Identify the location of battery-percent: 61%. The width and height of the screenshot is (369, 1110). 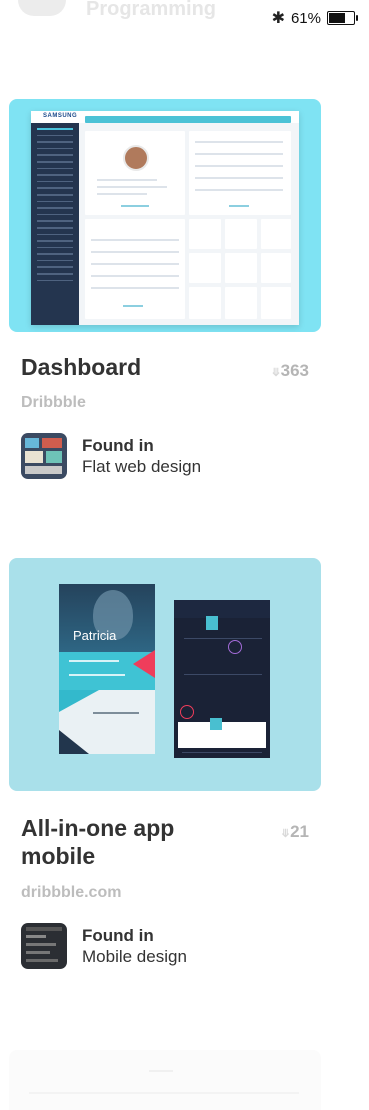
(305, 18).